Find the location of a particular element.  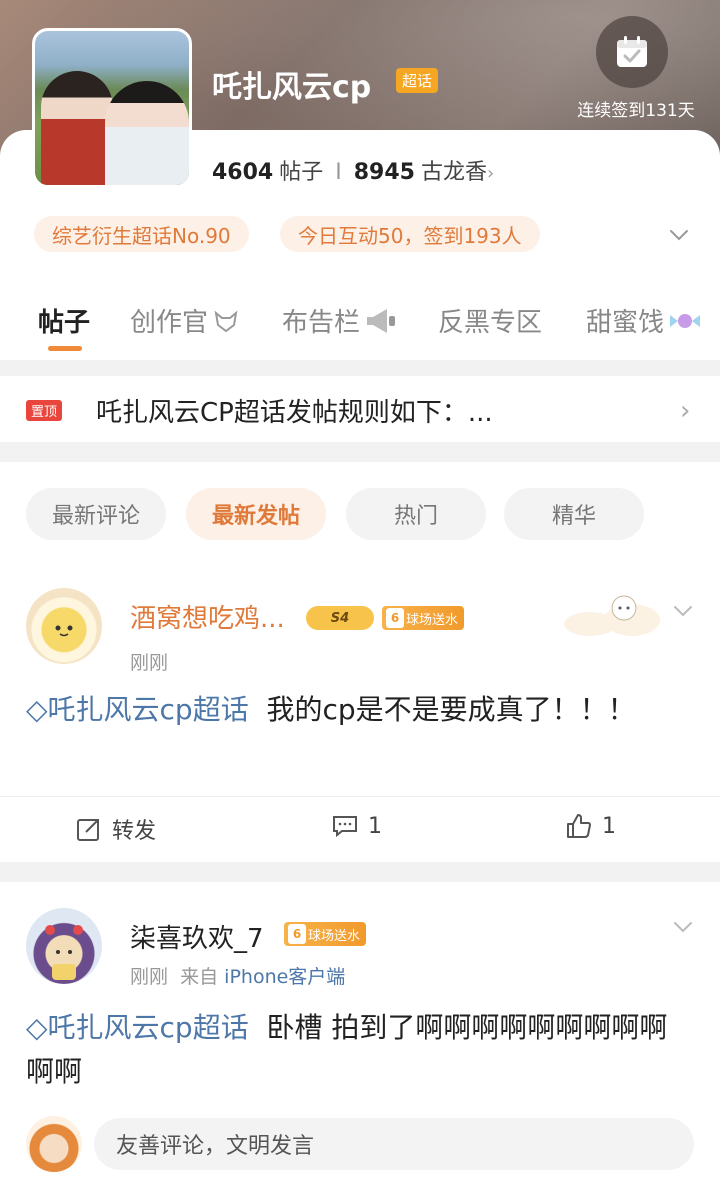

post-content: ◇吒扎风云cp超话 我的cp是不是要成真了！！！ is located at coordinates (356, 710).